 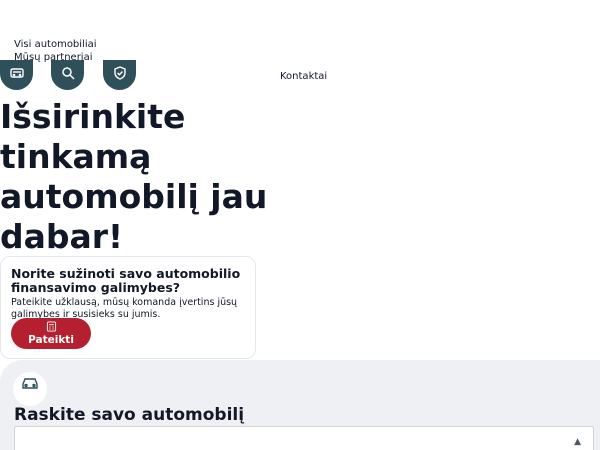 I want to click on submit-button: Pateikti, so click(x=51, y=333).